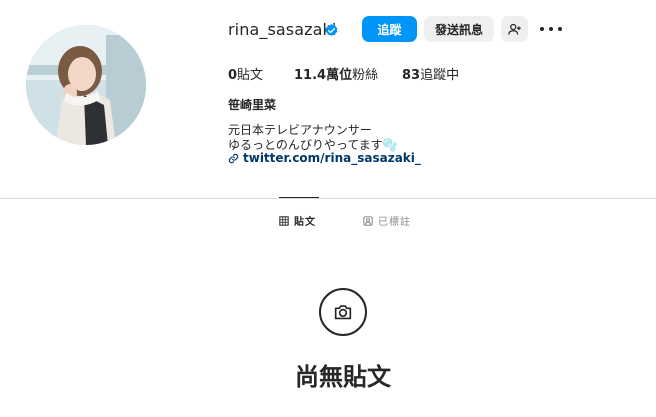 The height and width of the screenshot is (417, 656). What do you see at coordinates (332, 158) in the screenshot?
I see `profile-link-text: twitter.com/rina_sasazaki_` at bounding box center [332, 158].